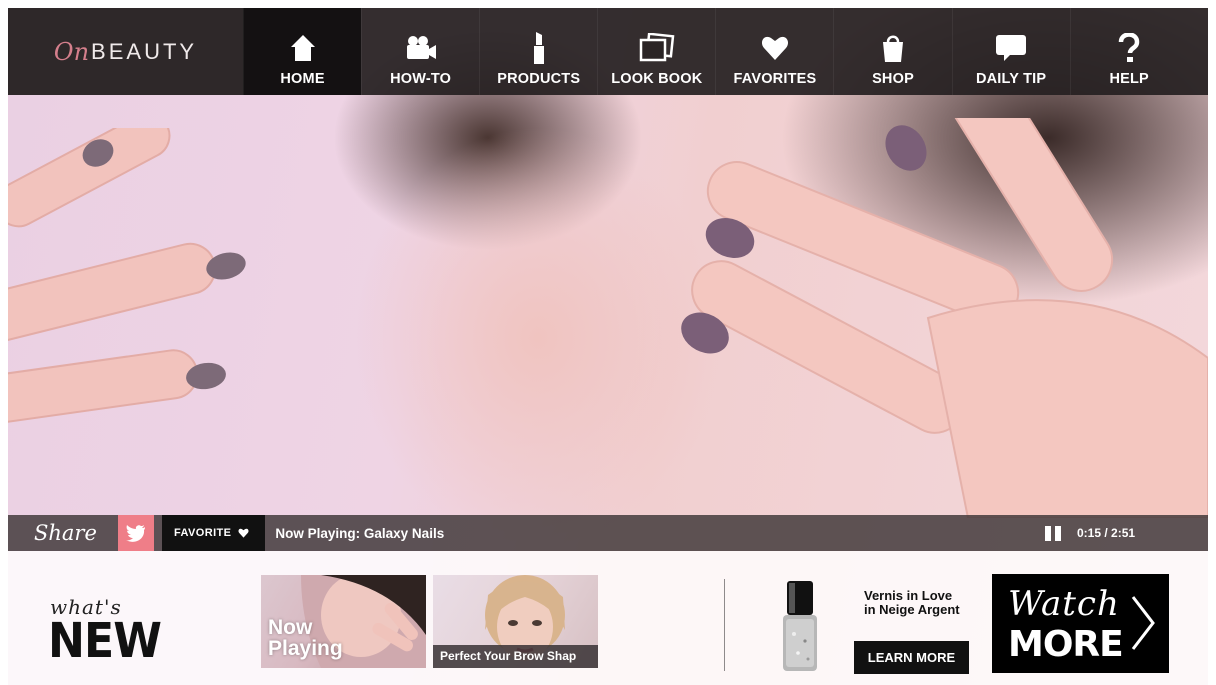 This screenshot has height=685, width=1216. Describe the element at coordinates (302, 79) in the screenshot. I see `nav-item-label: HOME` at that location.